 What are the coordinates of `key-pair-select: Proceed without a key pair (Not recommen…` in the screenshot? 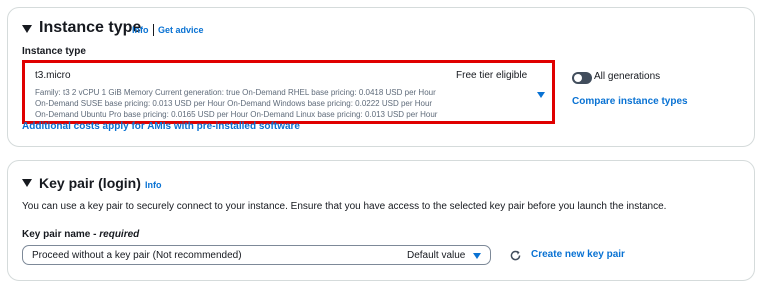 It's located at (256, 255).